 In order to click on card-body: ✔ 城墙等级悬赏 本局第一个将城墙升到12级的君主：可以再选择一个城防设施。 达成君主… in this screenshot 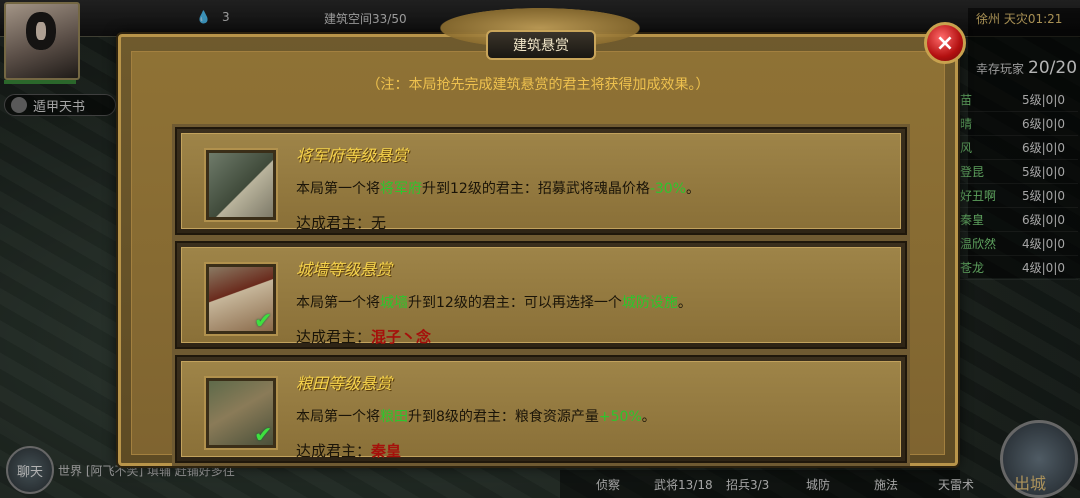, I will do `click(541, 296)`.